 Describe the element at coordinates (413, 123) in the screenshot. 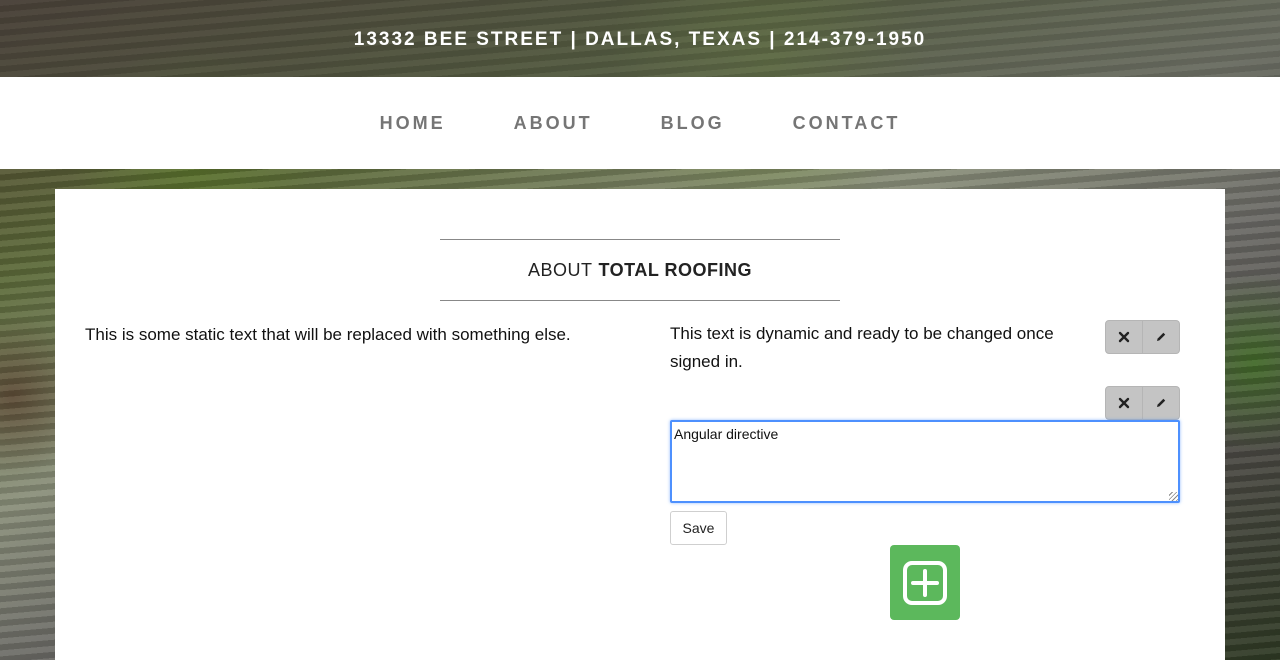

I see `nav-item-home: HOME` at that location.